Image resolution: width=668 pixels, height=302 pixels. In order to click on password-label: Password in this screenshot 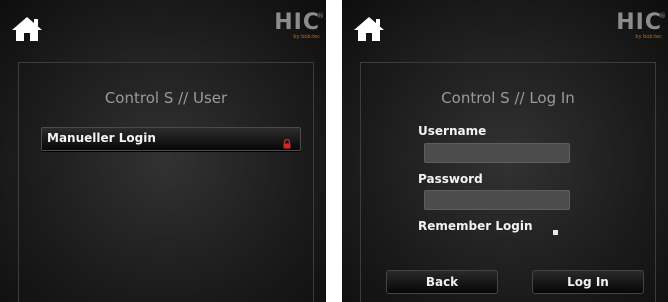, I will do `click(450, 179)`.